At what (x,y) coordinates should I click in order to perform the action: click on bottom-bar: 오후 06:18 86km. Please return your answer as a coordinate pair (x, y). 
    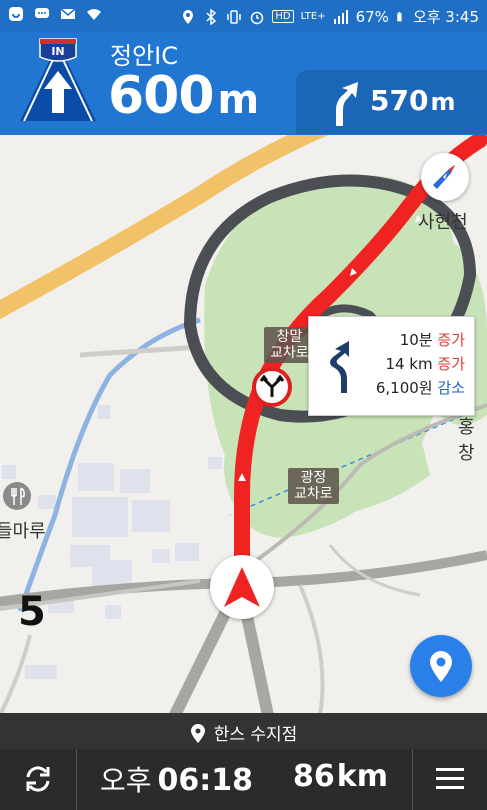
    Looking at the image, I should click on (243, 779).